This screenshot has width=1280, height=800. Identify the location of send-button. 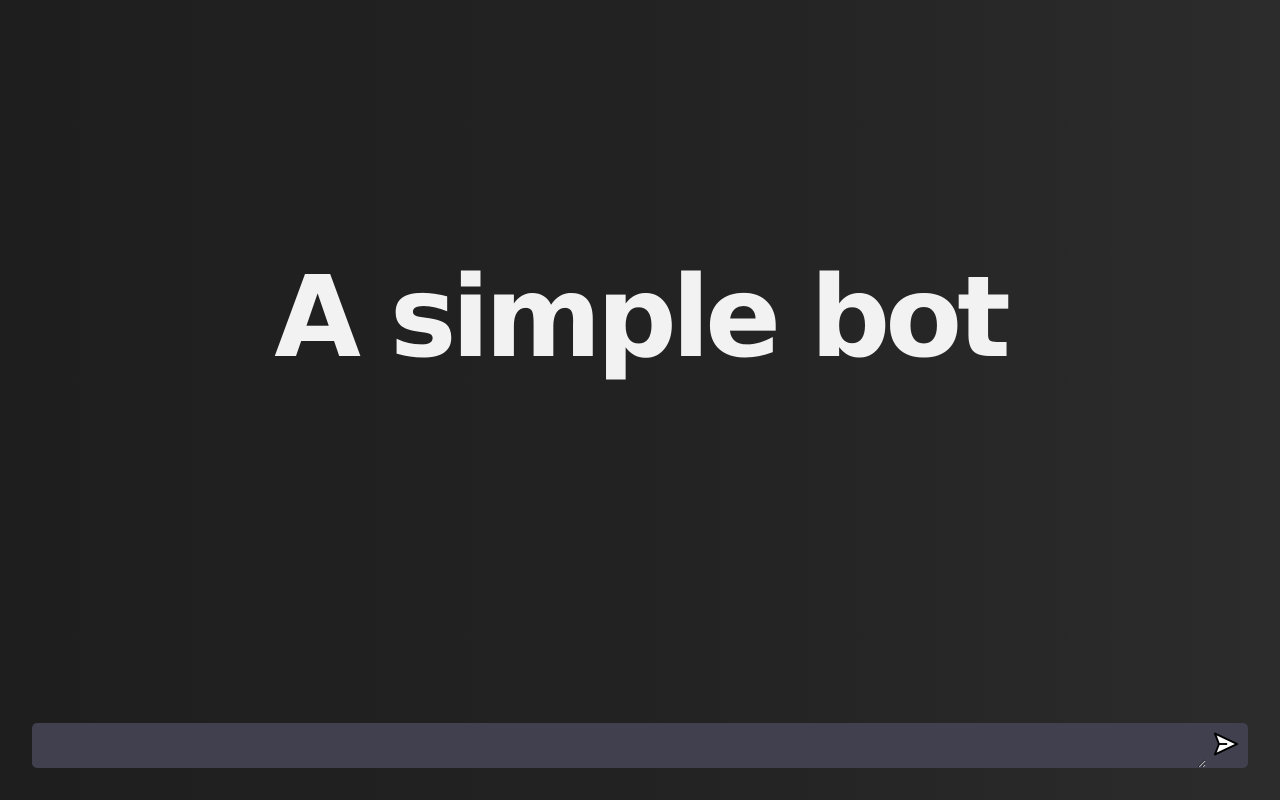
(1226, 744).